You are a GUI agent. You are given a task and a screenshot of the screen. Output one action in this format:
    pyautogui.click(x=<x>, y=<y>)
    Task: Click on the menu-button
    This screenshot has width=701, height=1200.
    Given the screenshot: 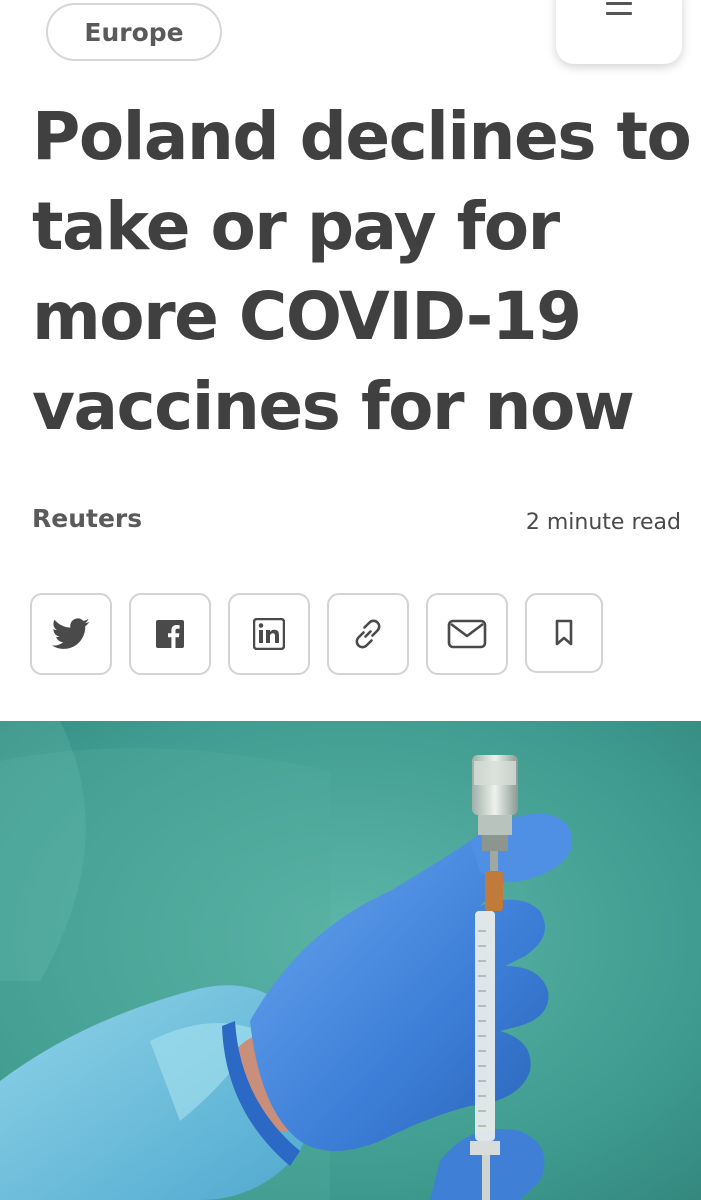 What is the action you would take?
    pyautogui.click(x=619, y=32)
    